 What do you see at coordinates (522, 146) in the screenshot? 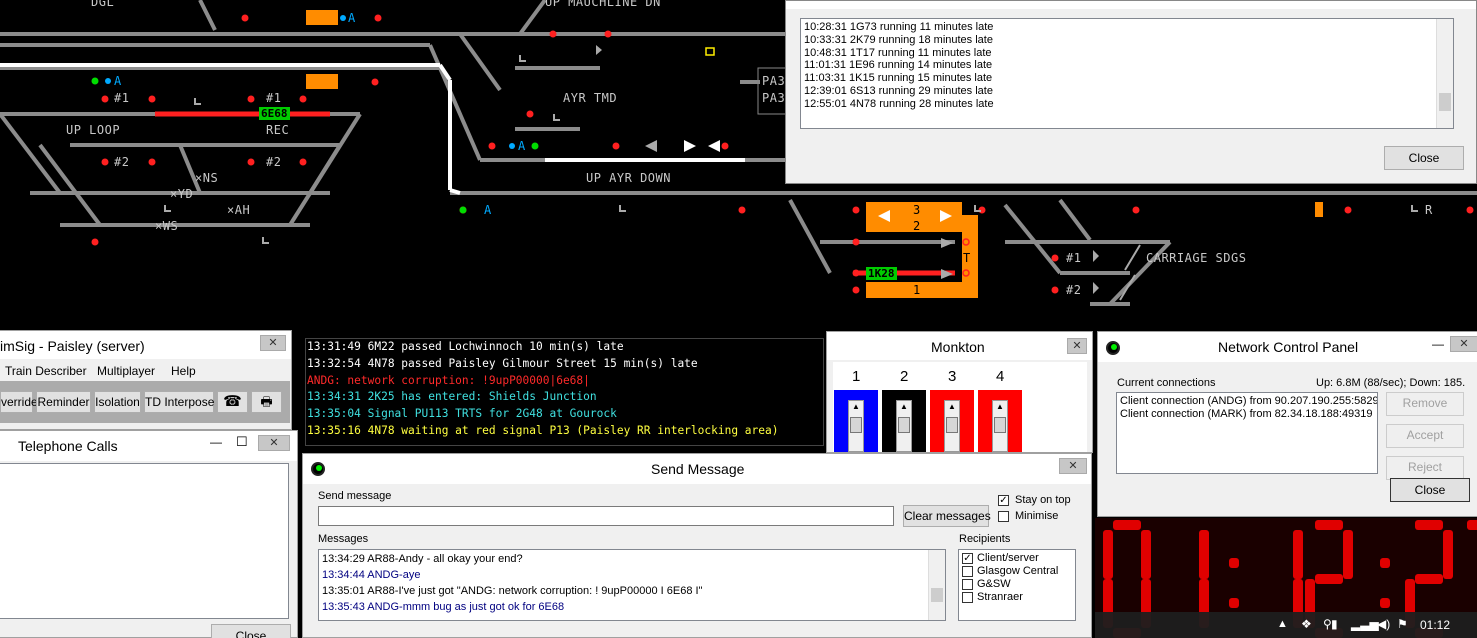
I see `label-a3: A` at bounding box center [522, 146].